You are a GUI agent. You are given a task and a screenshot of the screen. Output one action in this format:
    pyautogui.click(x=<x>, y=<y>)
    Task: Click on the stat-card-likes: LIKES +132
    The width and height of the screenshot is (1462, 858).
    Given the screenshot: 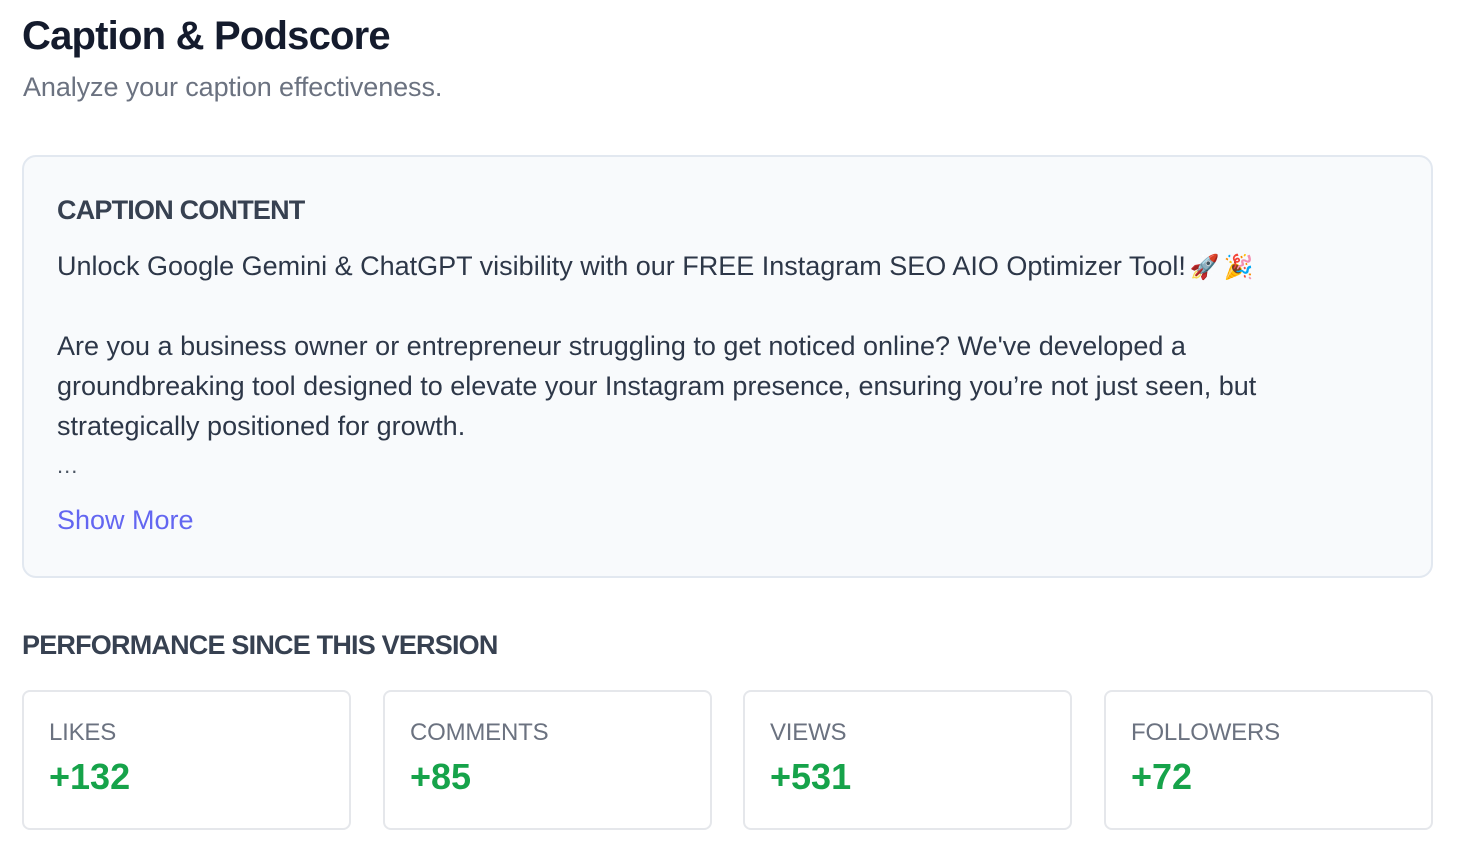 What is the action you would take?
    pyautogui.click(x=186, y=760)
    